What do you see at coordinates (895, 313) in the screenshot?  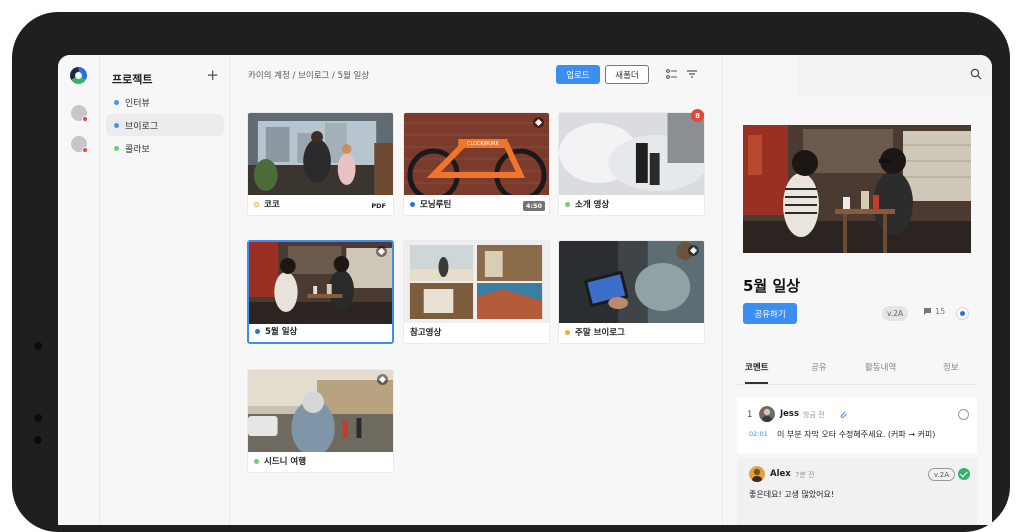 I see `version-chip: v.2A` at bounding box center [895, 313].